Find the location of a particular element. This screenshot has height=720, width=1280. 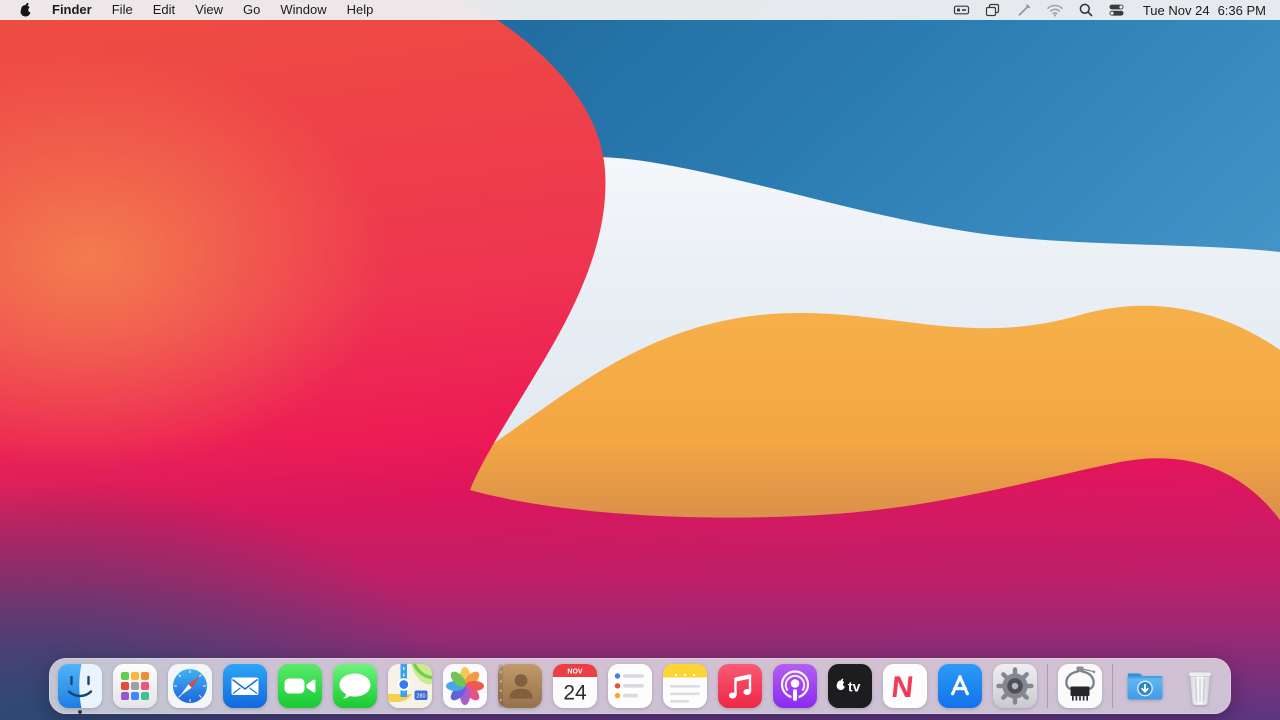

menu-item-go: Go is located at coordinates (251, 10).